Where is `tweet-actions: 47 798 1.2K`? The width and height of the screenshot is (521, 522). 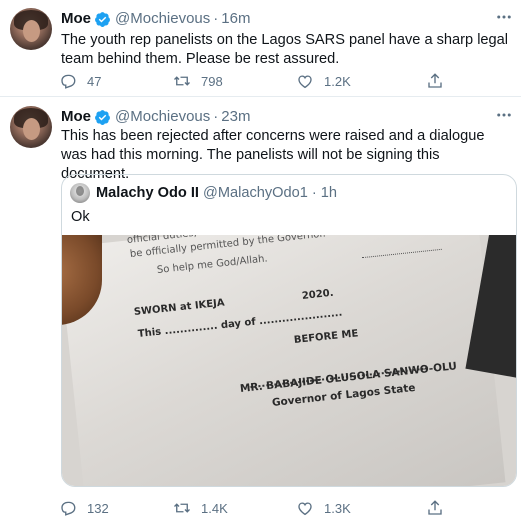 tweet-actions: 47 798 1.2K is located at coordinates (255, 81).